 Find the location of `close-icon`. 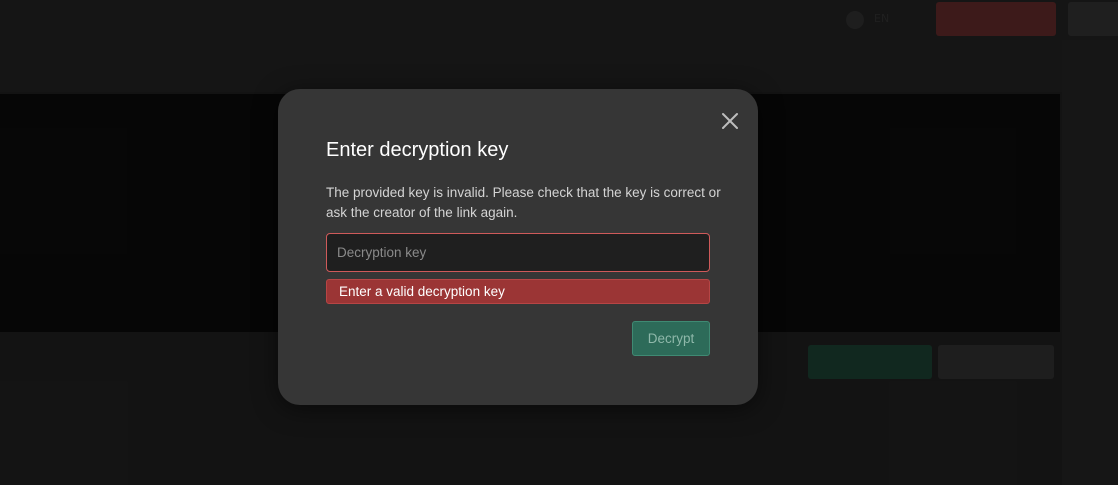

close-icon is located at coordinates (730, 121).